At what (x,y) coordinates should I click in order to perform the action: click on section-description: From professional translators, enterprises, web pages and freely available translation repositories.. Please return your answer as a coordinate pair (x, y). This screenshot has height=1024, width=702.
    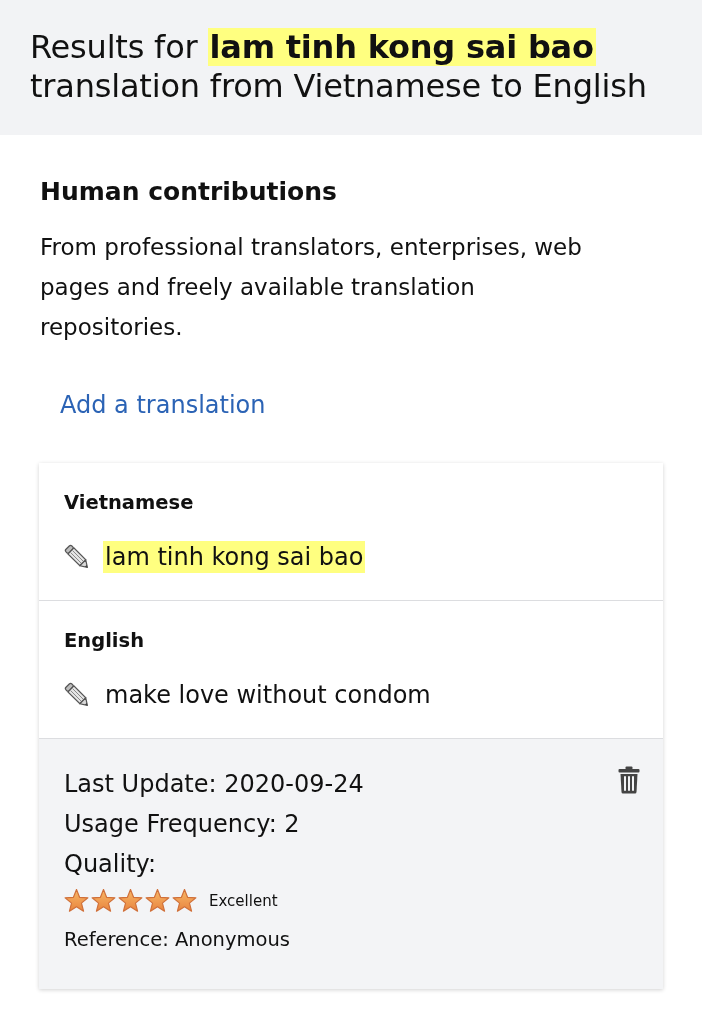
    Looking at the image, I should click on (311, 287).